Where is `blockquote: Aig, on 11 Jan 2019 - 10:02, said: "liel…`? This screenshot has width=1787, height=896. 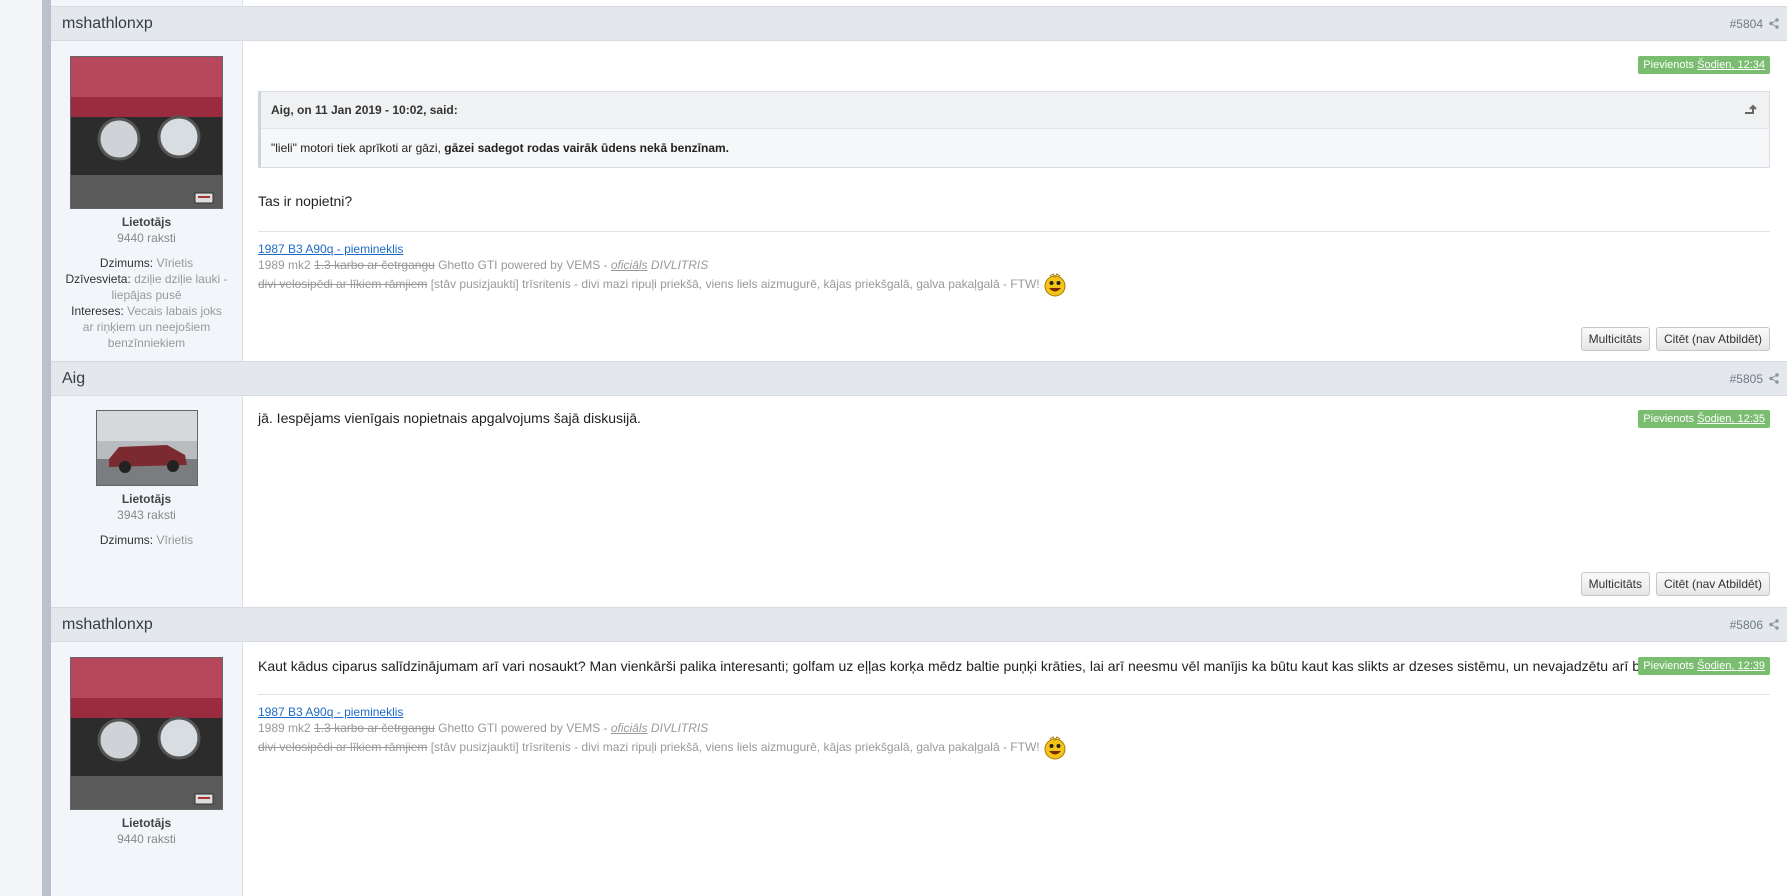 blockquote: Aig, on 11 Jan 2019 - 10:02, said: "liel… is located at coordinates (1014, 129).